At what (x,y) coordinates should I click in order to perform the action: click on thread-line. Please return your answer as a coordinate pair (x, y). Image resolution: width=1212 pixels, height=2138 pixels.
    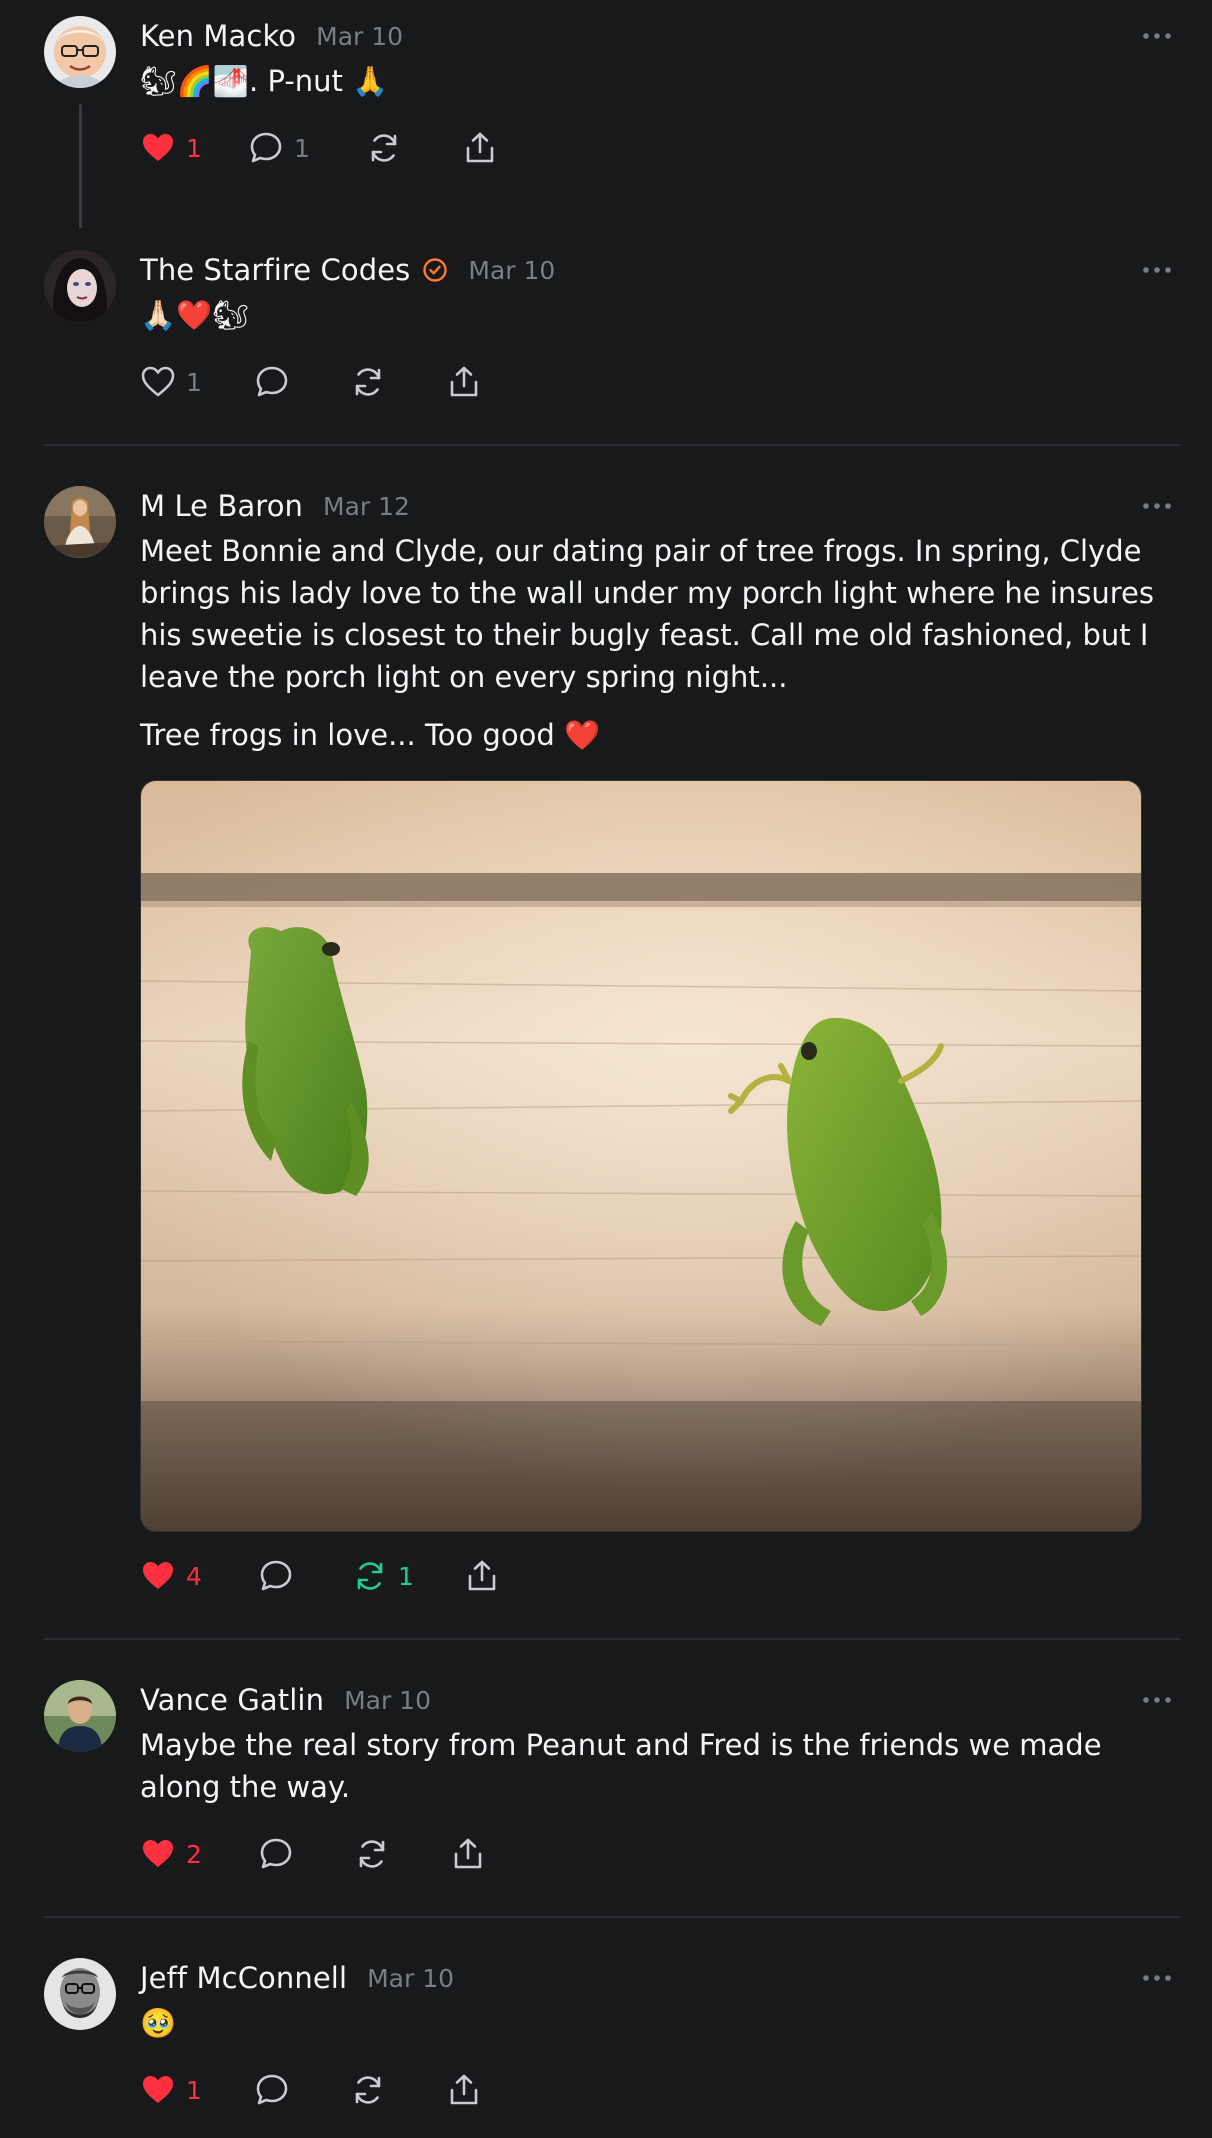
    Looking at the image, I should click on (80, 166).